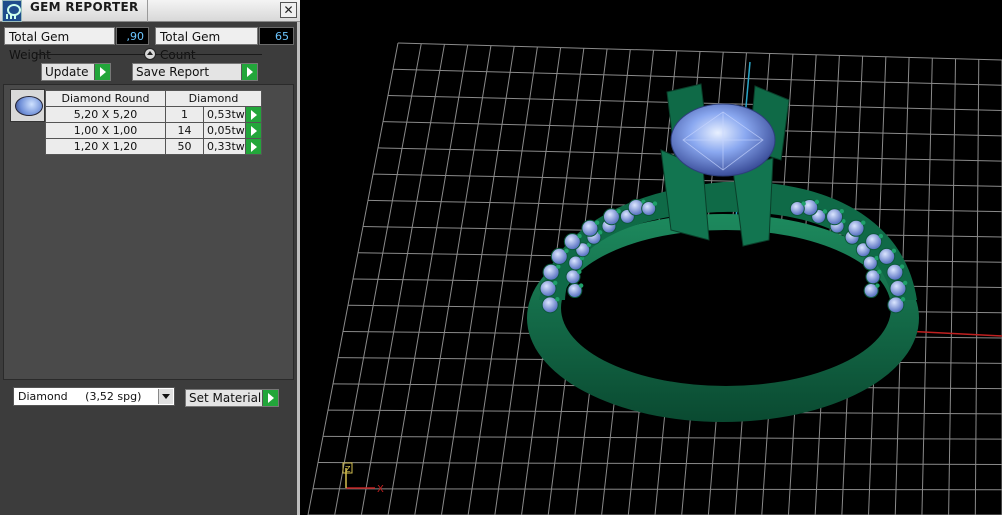  I want to click on table-row: 5,20 X 5,20 1 0,53tw, so click(153, 114).